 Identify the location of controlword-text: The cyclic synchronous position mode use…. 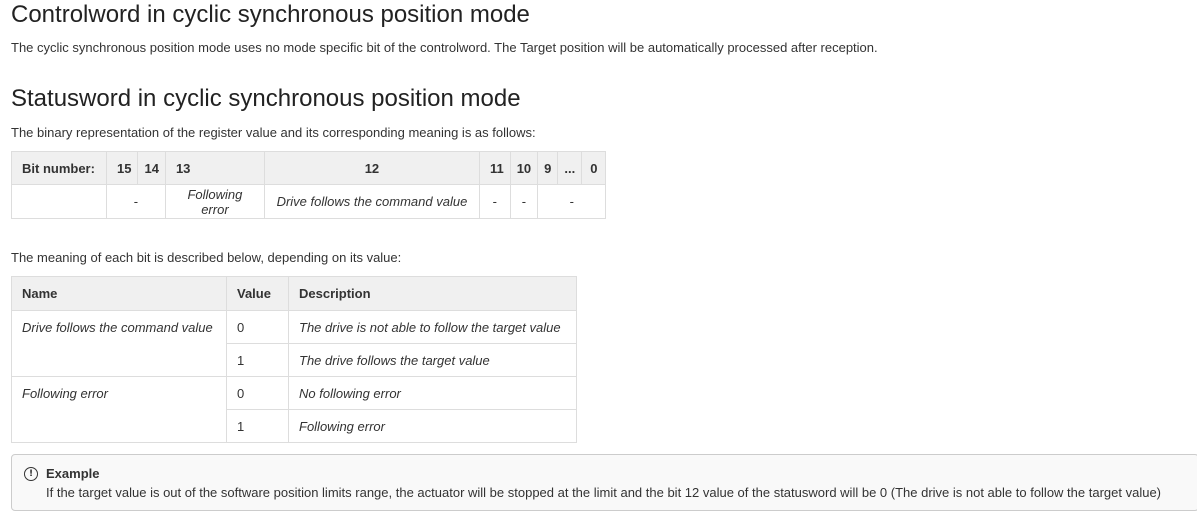
(444, 47).